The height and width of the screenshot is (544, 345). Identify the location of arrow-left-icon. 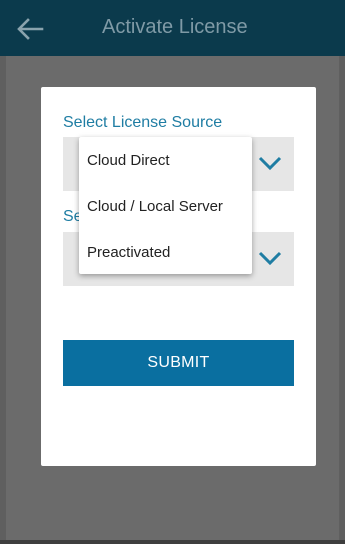
(30, 29).